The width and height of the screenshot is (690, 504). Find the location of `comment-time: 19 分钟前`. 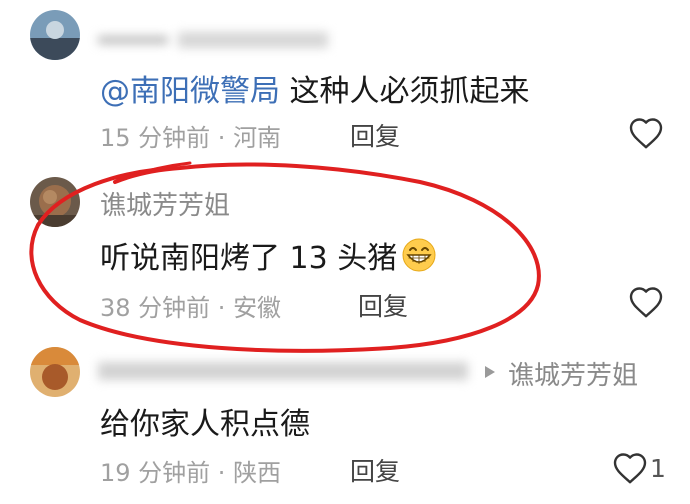

comment-time: 19 分钟前 is located at coordinates (155, 473).